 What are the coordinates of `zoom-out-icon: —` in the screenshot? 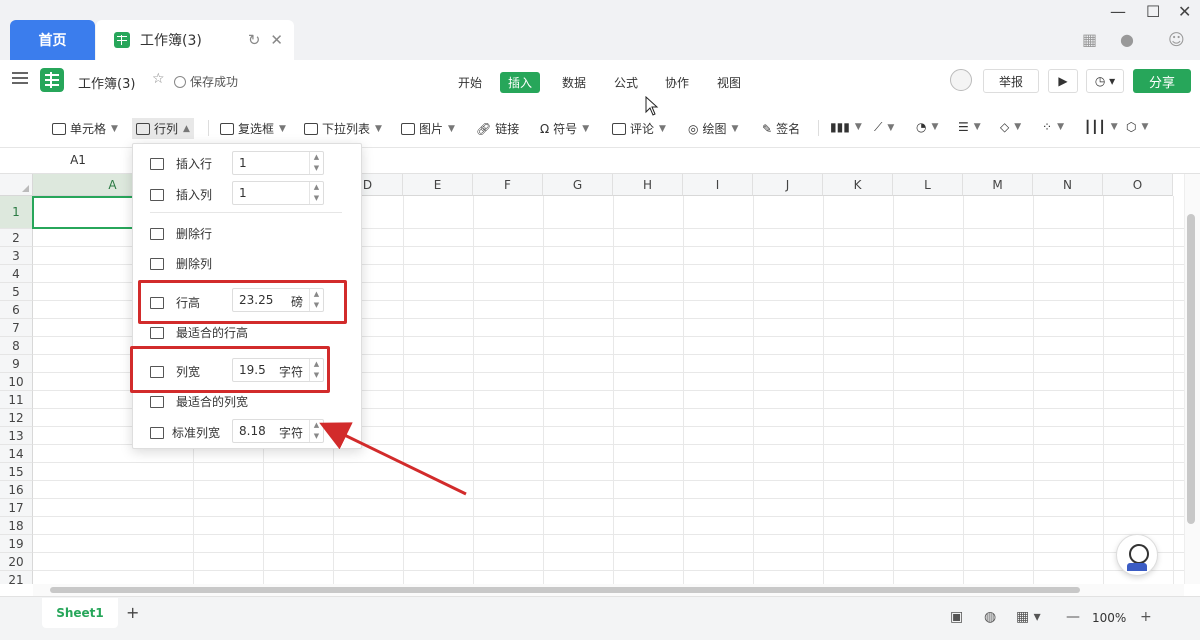 It's located at (1073, 617).